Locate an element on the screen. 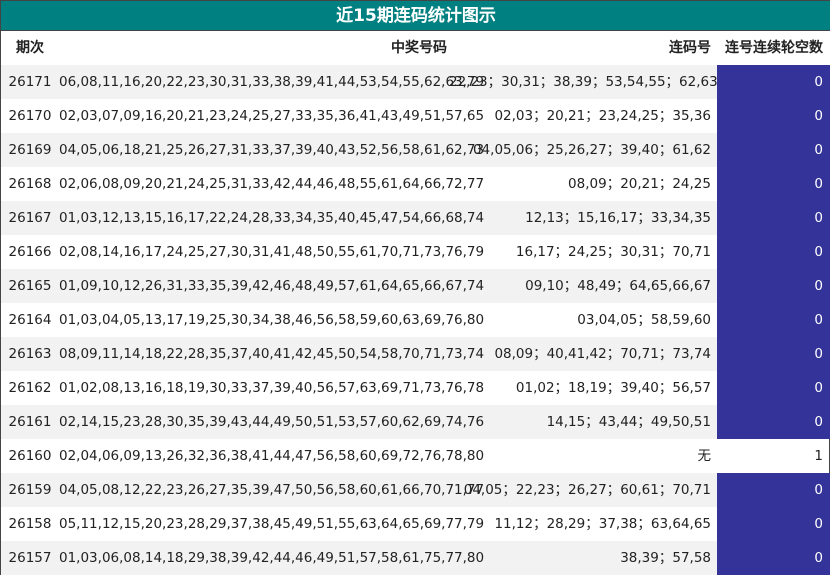 This screenshot has width=830, height=575. table-header: 期次 中奖号码 连码号 连号连续轮空数 is located at coordinates (415, 48).